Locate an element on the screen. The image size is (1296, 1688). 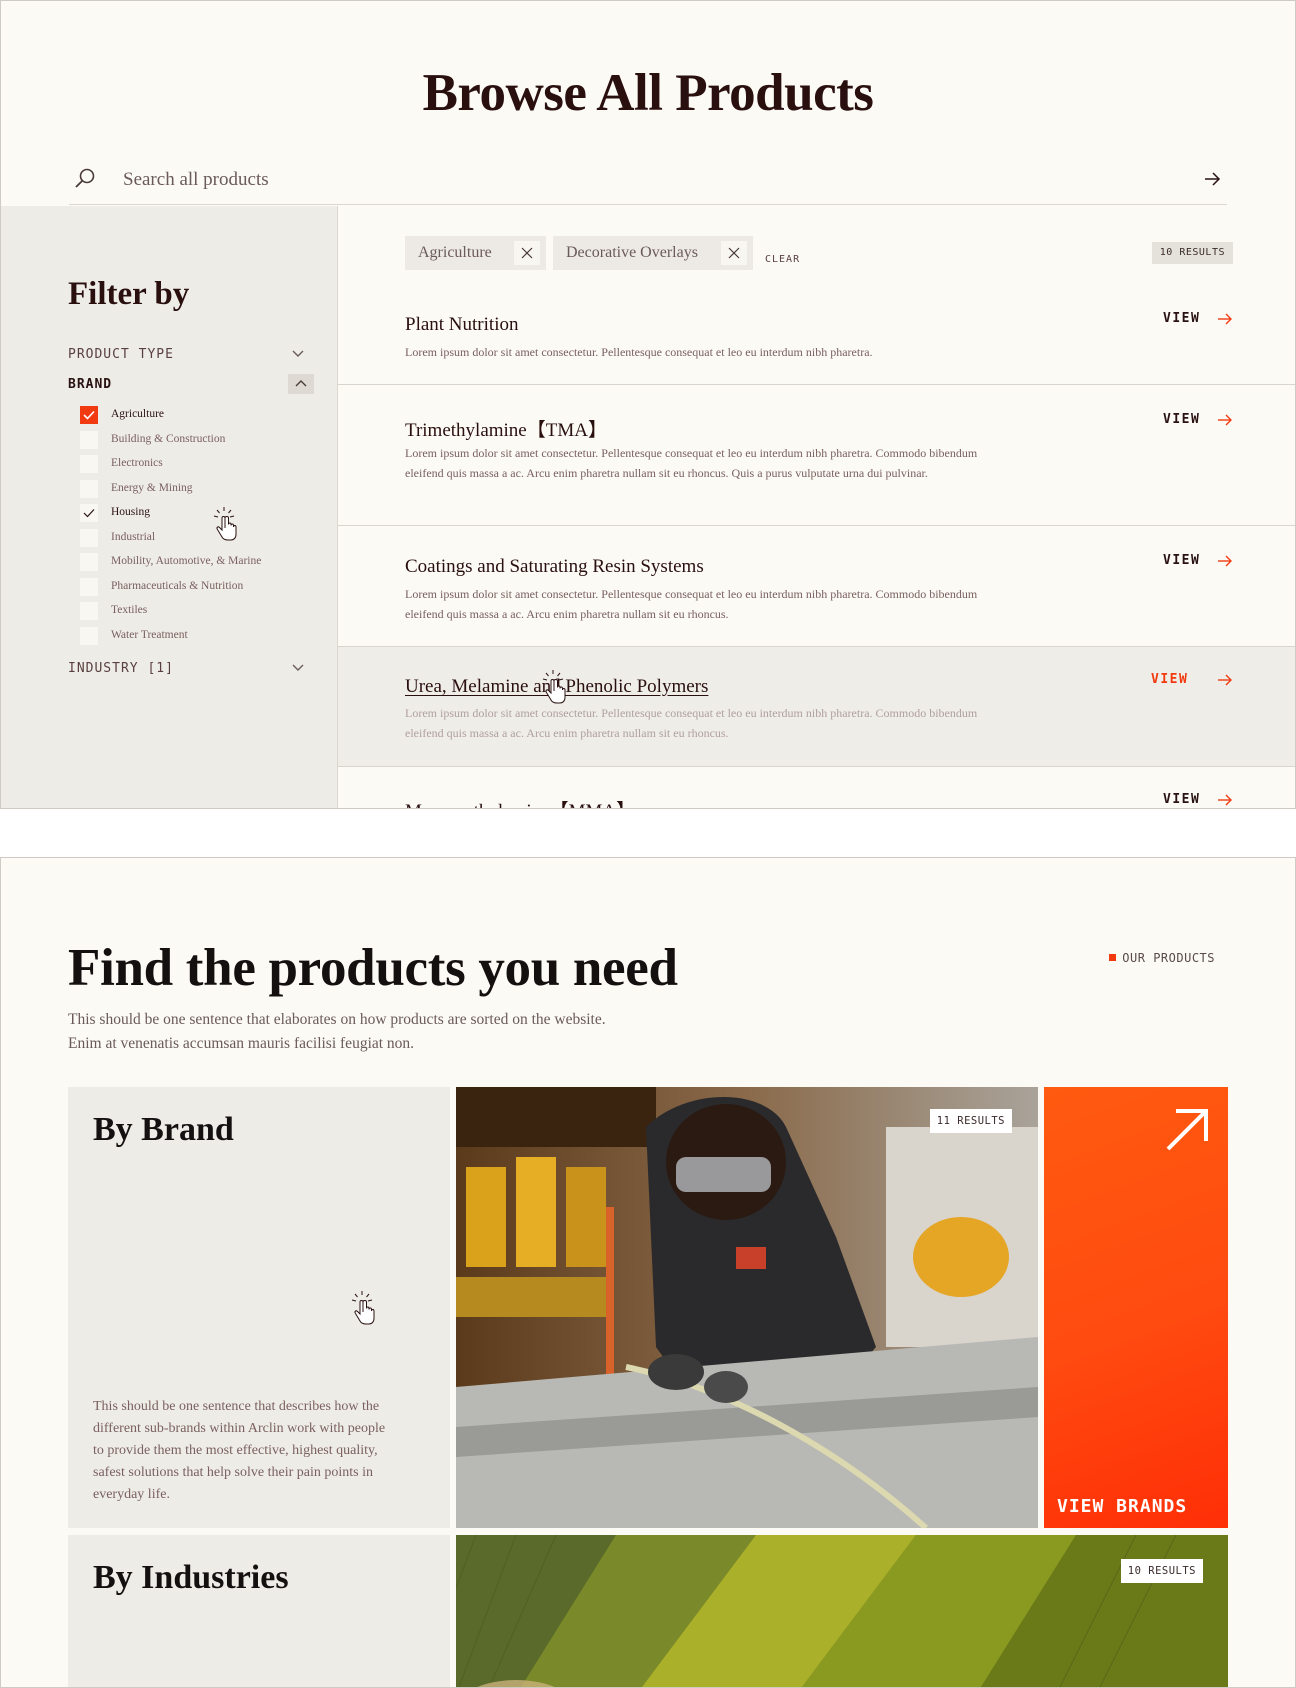
brand-option-pharmaceuticals: Pharmaceuticals & Nutrition is located at coordinates (195, 588).